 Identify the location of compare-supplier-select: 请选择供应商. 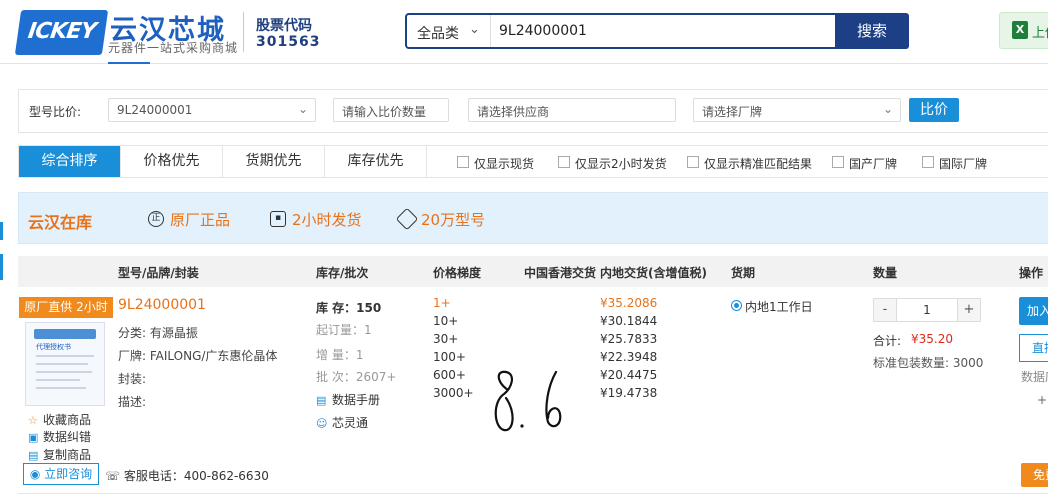
(572, 110).